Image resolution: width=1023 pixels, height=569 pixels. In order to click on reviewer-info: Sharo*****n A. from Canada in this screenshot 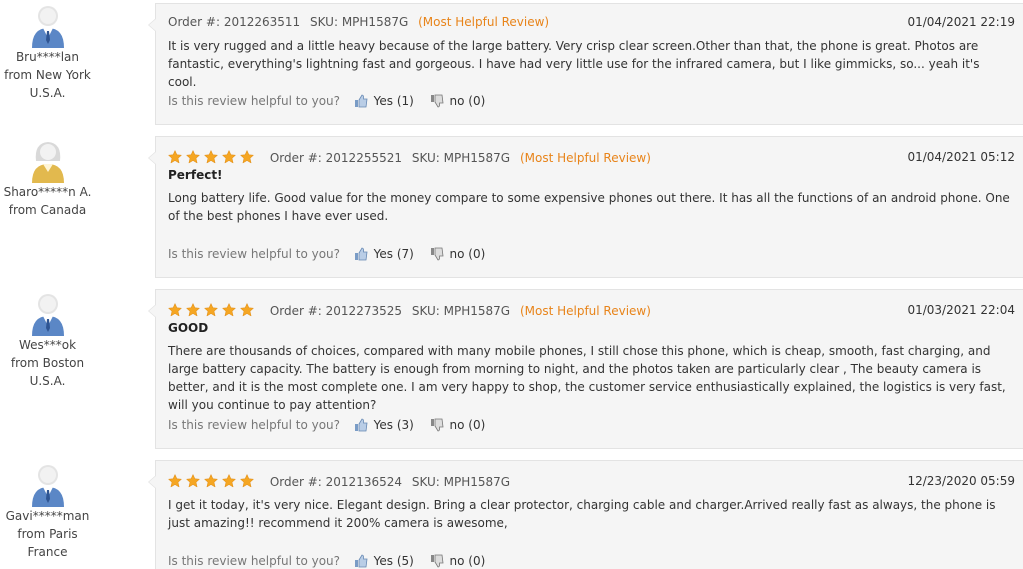, I will do `click(47, 179)`.